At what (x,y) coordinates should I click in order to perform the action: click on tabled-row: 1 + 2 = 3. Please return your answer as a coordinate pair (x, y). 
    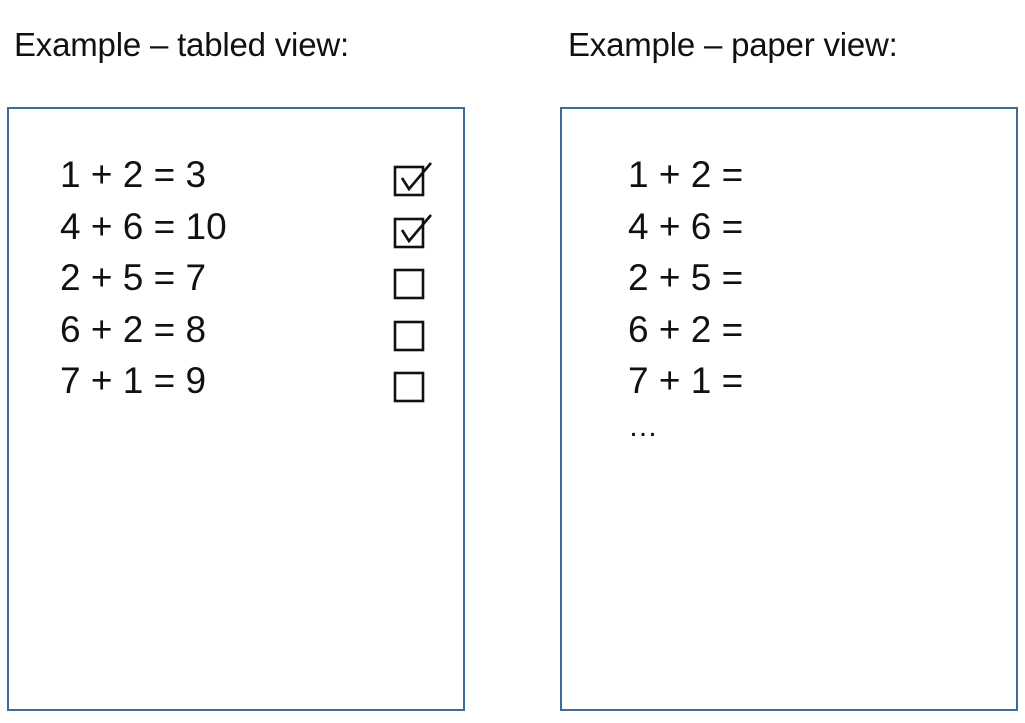
    Looking at the image, I should click on (246, 175).